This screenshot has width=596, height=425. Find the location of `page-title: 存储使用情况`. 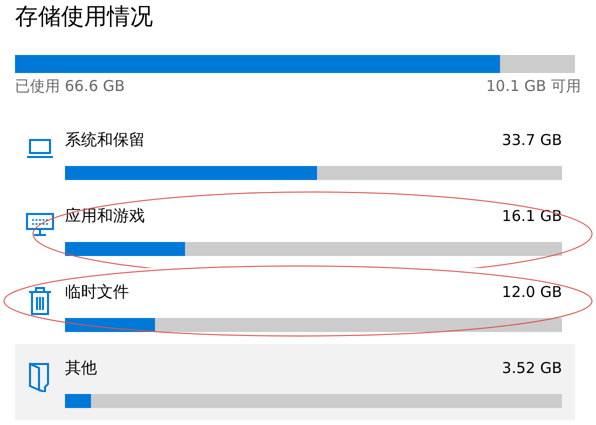

page-title: 存储使用情况 is located at coordinates (84, 17).